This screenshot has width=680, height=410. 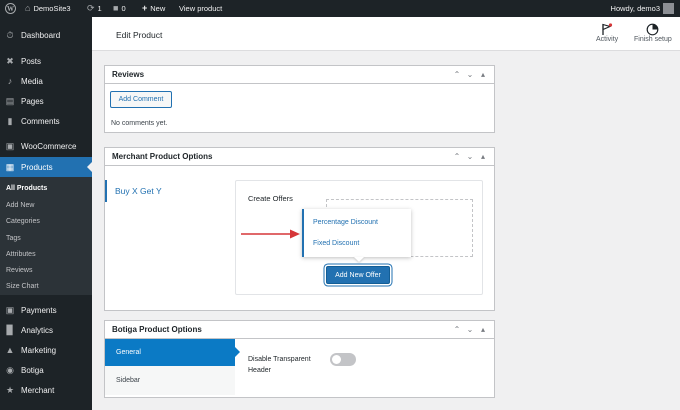 What do you see at coordinates (635, 8) in the screenshot?
I see `howdy-label: Howdy, demo3` at bounding box center [635, 8].